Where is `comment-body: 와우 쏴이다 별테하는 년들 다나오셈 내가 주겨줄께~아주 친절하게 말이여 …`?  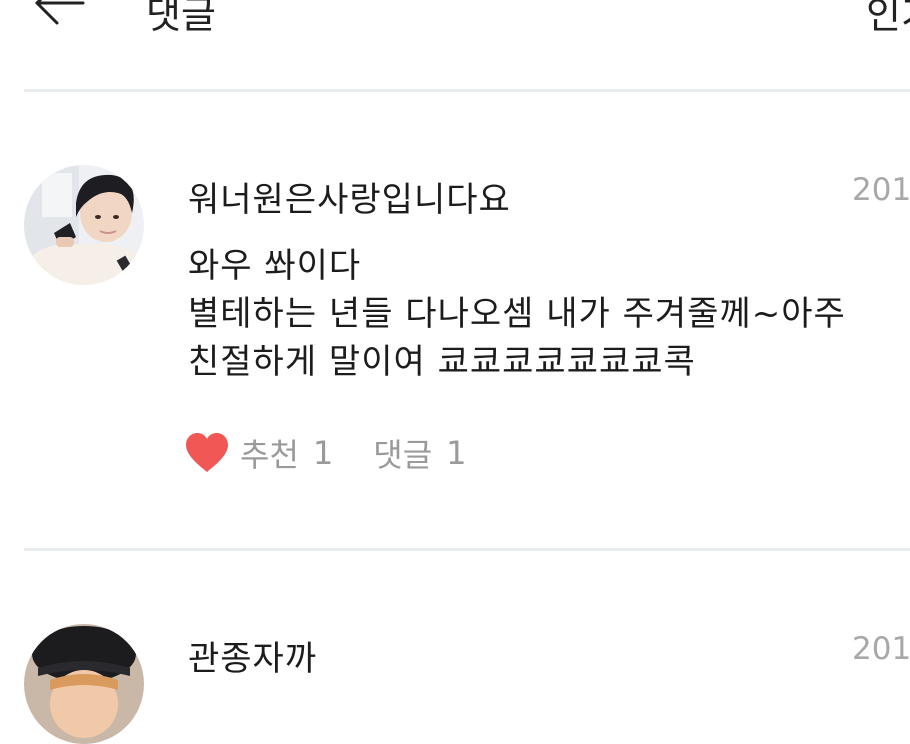 comment-body: 와우 쏴이다 별테하는 년들 다나오셈 내가 주겨줄께~아주 친절하게 말이여 … is located at coordinates (517, 314).